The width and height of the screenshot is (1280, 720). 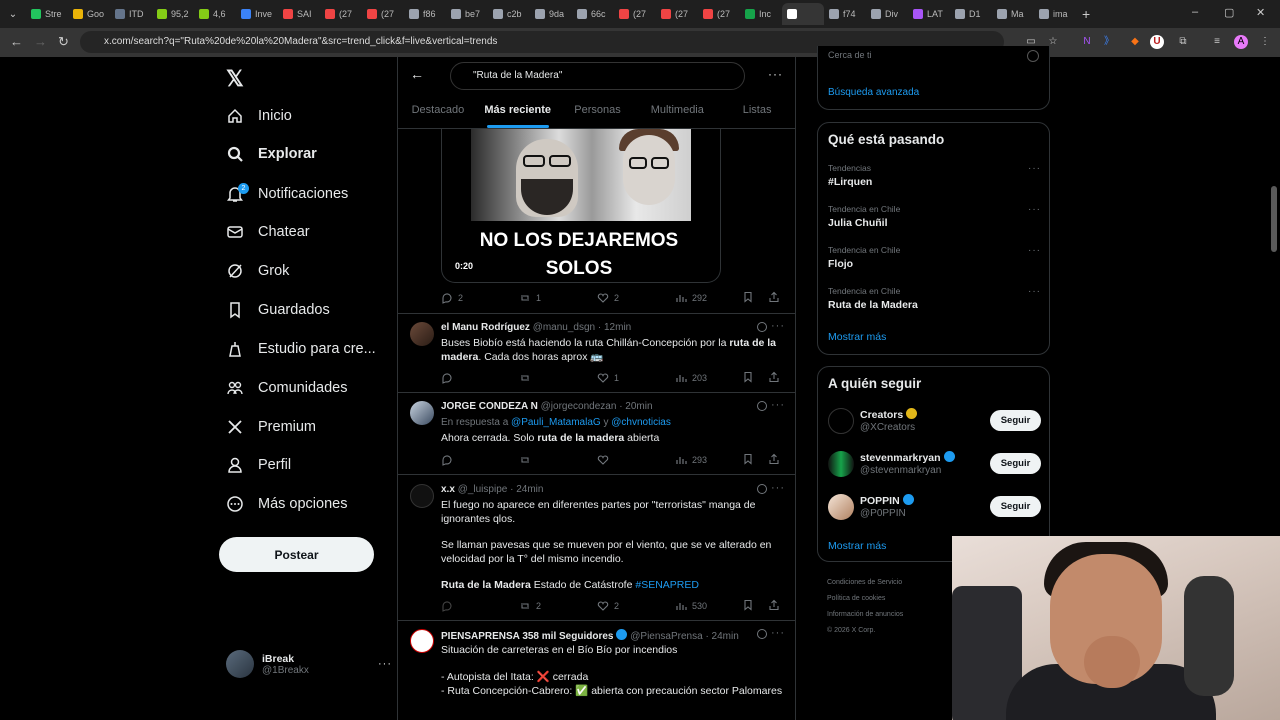 I want to click on like-button: 1, so click(x=636, y=378).